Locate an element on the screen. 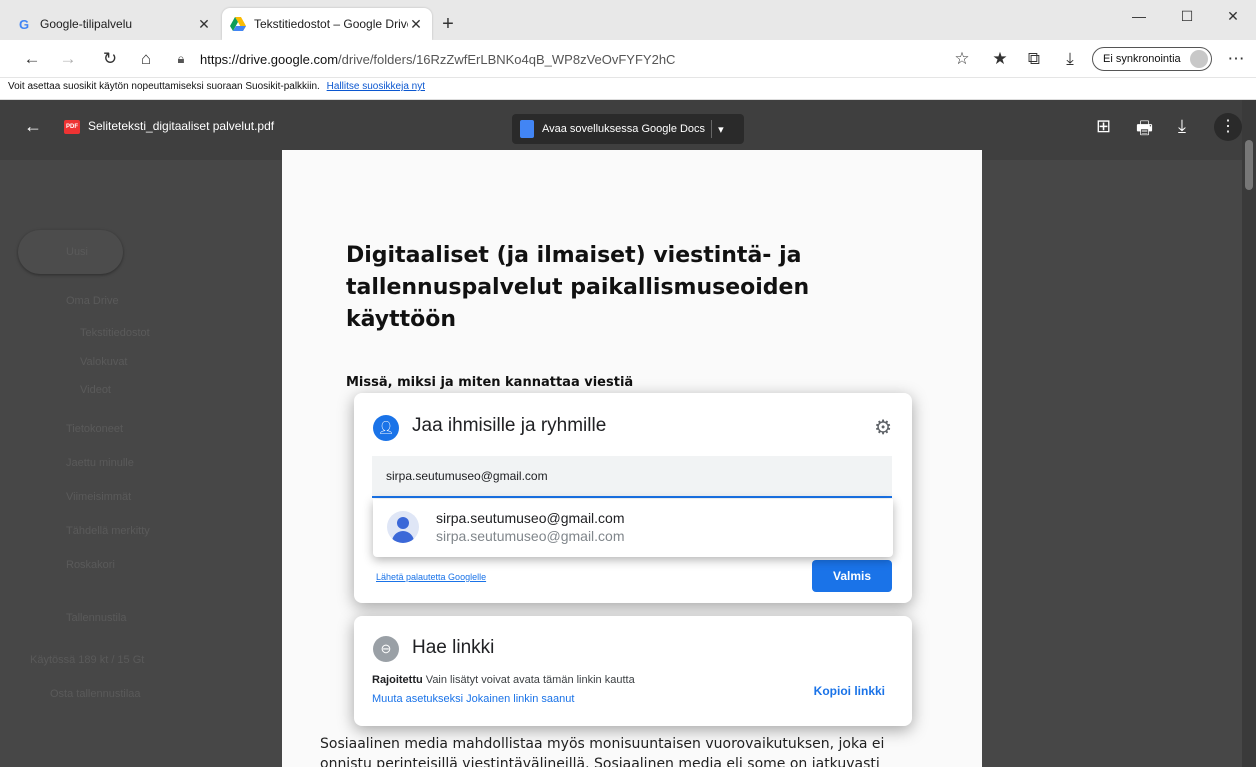 The height and width of the screenshot is (767, 1256). open-with-label: Avaa sovelluksessa Google Docs is located at coordinates (624, 129).